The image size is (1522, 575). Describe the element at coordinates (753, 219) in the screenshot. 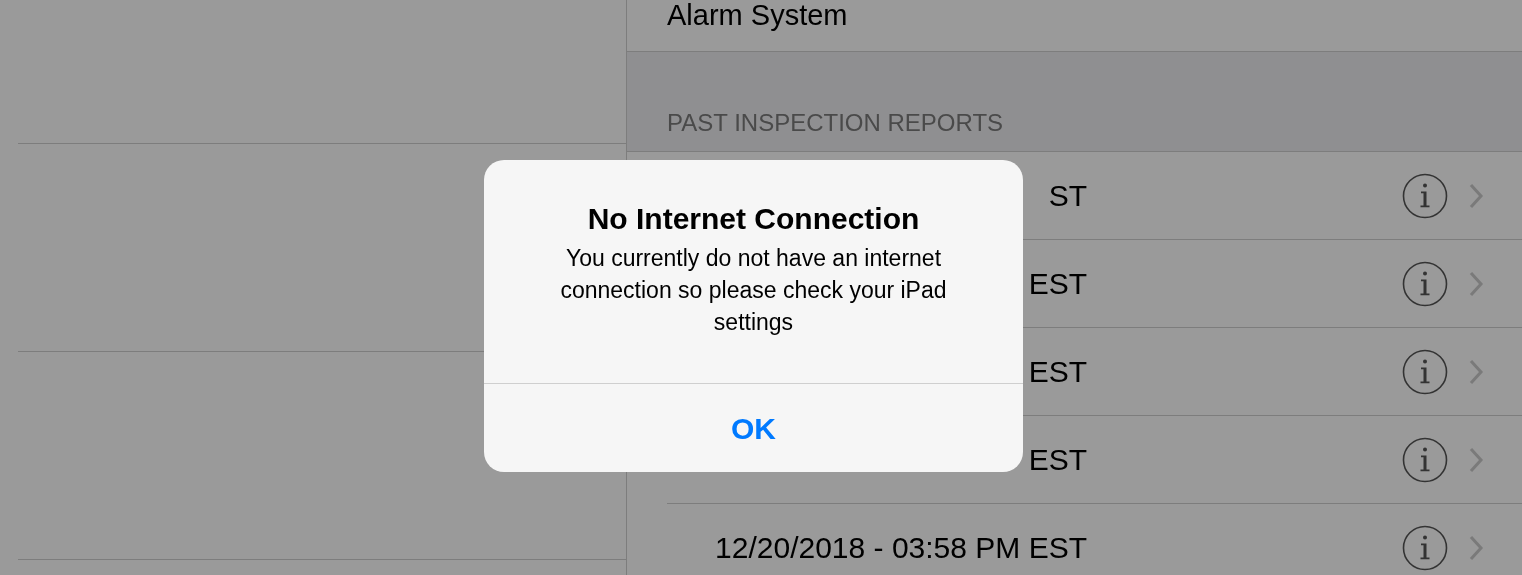

I see `alert-title: No Internet Connection` at that location.